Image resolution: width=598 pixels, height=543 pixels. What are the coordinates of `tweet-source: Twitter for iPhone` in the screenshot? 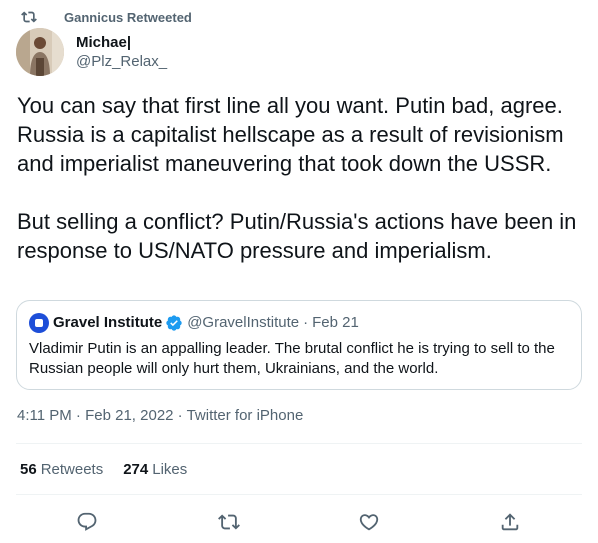 It's located at (245, 415).